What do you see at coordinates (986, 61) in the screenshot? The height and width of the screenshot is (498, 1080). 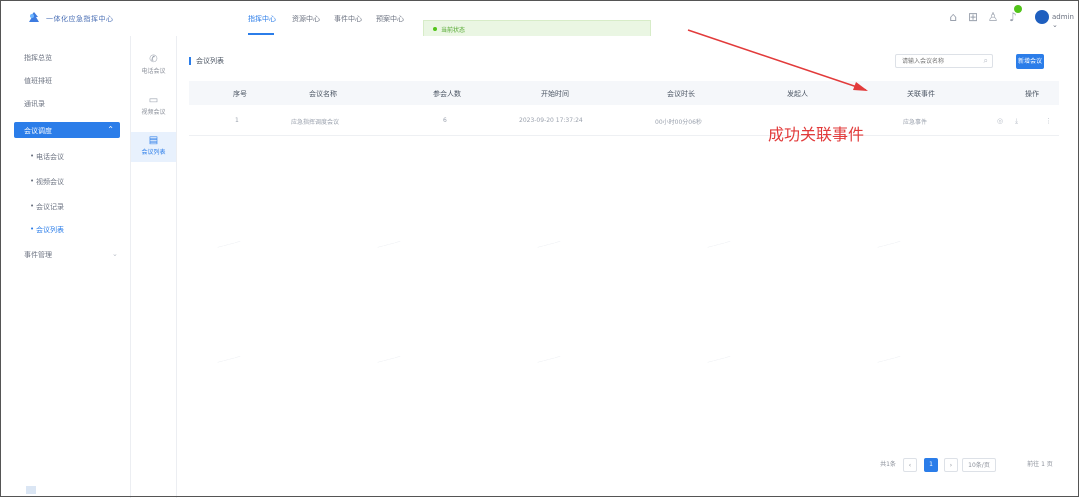 I see `search-icon: ⌕` at bounding box center [986, 61].